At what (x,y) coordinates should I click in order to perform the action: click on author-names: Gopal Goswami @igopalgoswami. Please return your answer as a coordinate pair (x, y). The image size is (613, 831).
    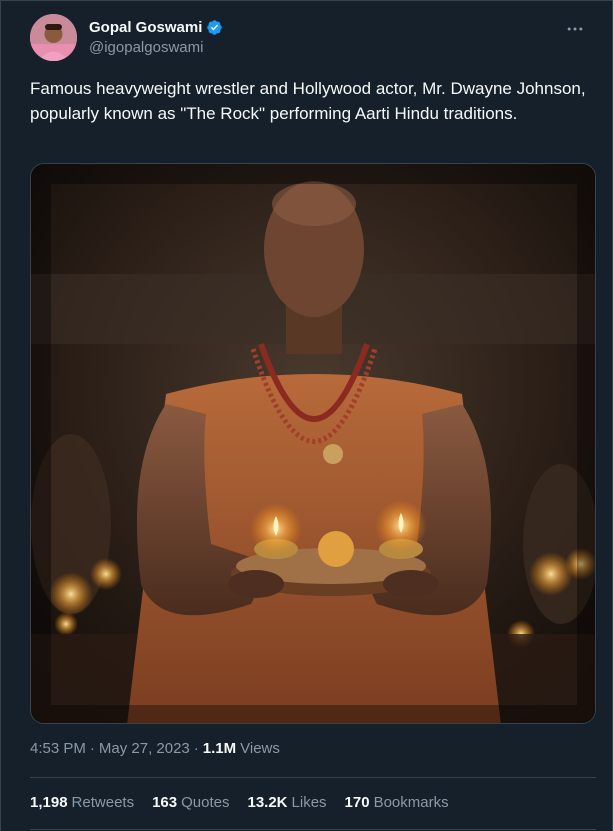
    Looking at the image, I should click on (156, 36).